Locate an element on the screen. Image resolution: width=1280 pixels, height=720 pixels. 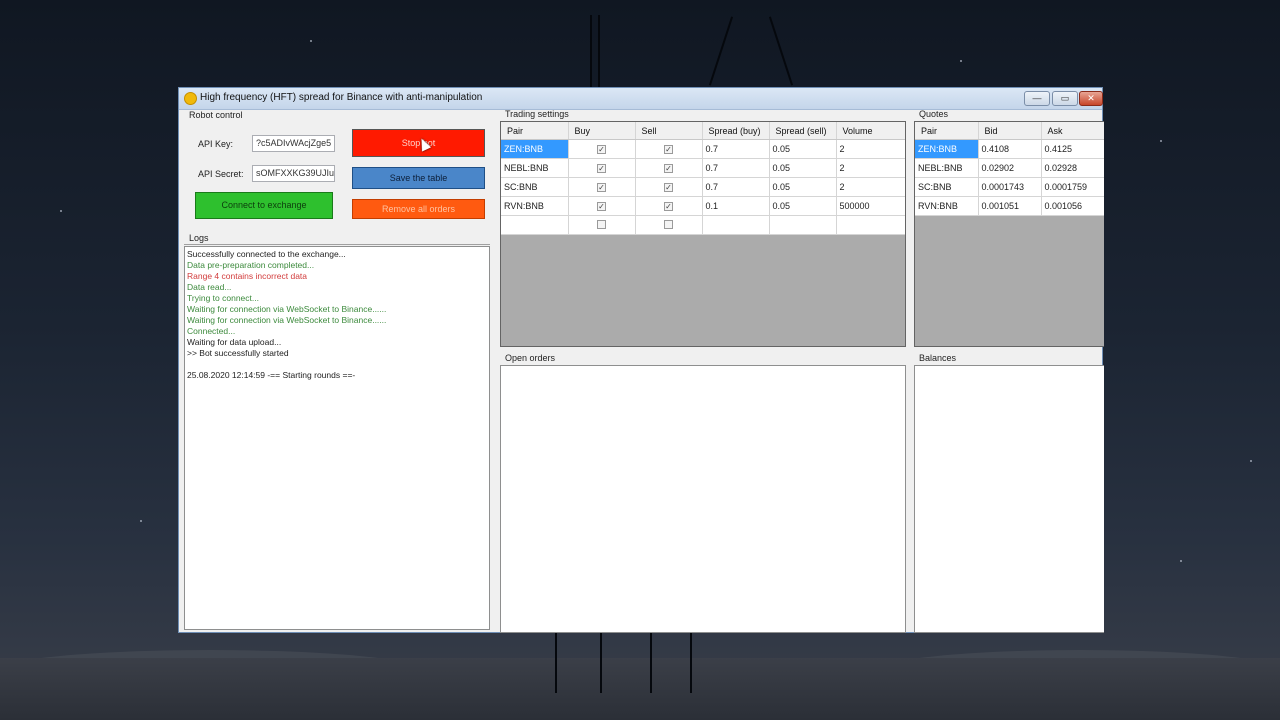
cell-ask: 0.001056 is located at coordinates (1072, 206).